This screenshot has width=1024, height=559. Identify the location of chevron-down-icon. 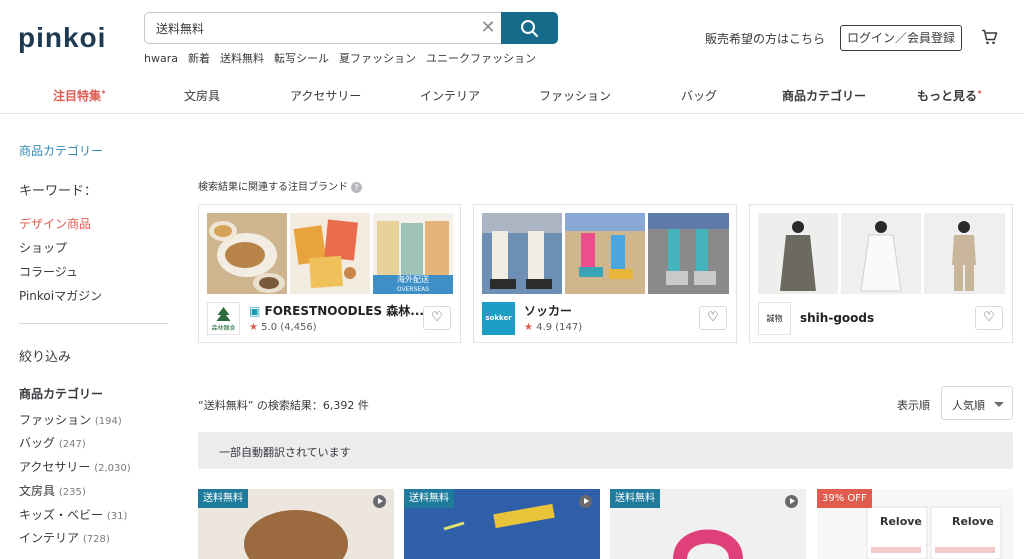
(999, 404).